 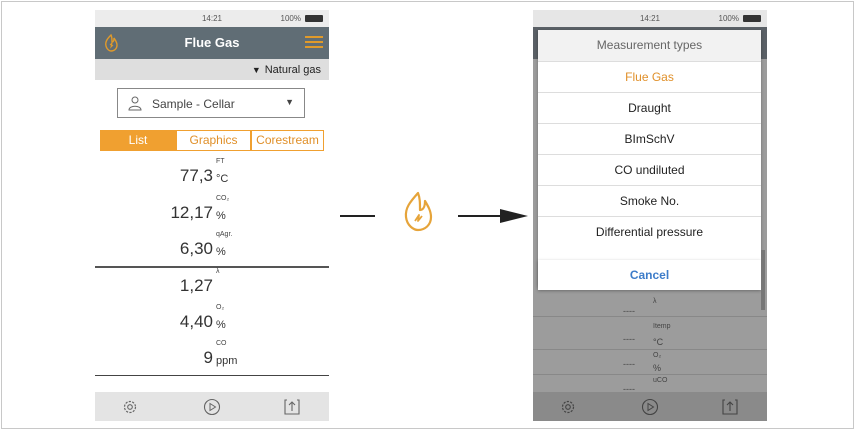 I want to click on page-title: Flue Gas, so click(x=212, y=42).